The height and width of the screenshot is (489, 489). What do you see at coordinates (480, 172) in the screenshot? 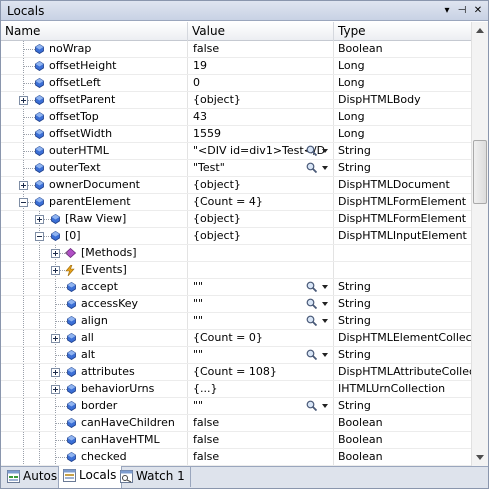
I see `scrollbar-thumb` at bounding box center [480, 172].